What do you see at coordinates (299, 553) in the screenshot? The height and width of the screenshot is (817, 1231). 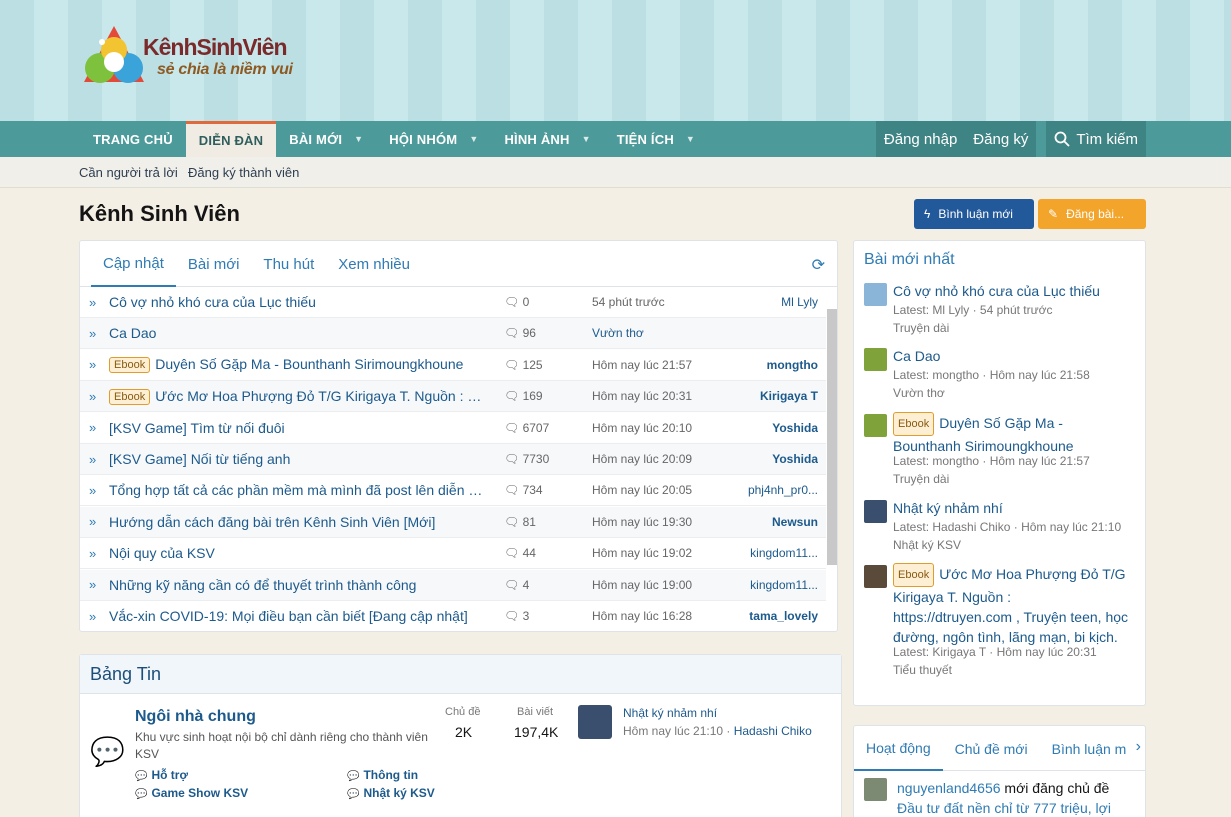 I see `thread-title: Nội quy của KSV` at bounding box center [299, 553].